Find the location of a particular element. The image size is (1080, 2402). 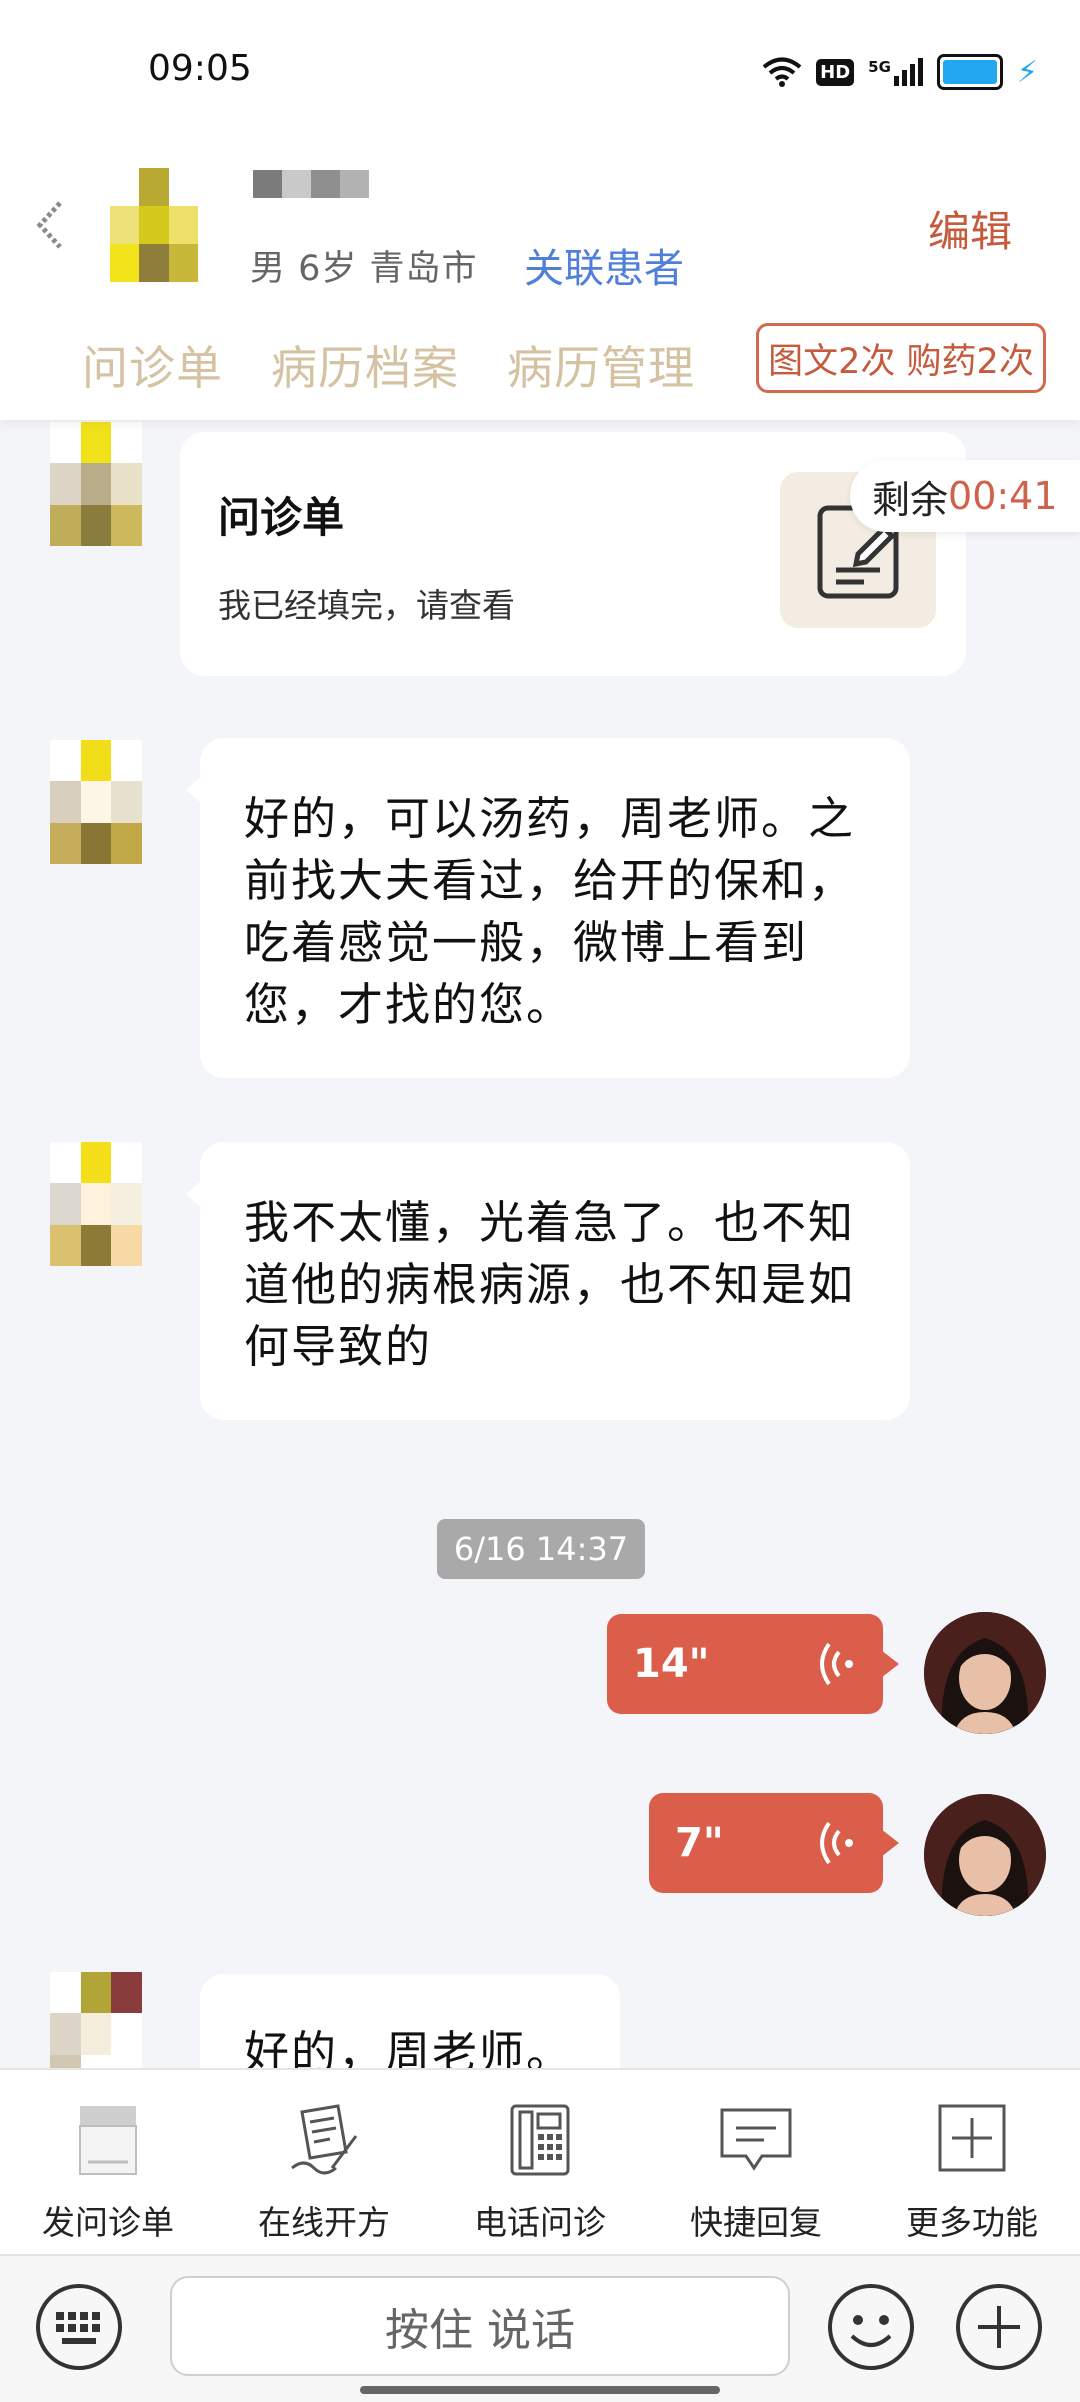

voice-duration: 7" is located at coordinates (699, 1843).